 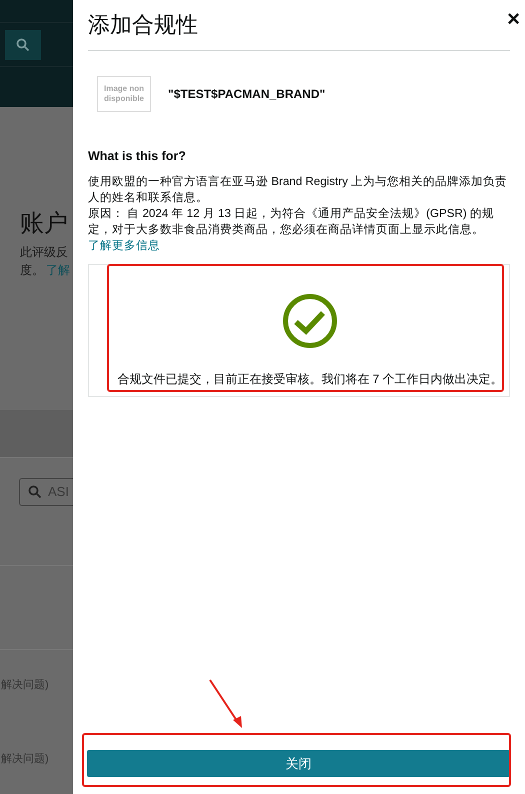 What do you see at coordinates (310, 320) in the screenshot?
I see `check-circle-icon` at bounding box center [310, 320].